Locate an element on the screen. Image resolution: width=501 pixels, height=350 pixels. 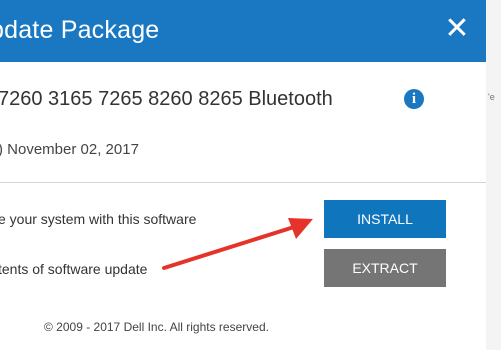
extract-button: EXTRACT is located at coordinates (385, 268).